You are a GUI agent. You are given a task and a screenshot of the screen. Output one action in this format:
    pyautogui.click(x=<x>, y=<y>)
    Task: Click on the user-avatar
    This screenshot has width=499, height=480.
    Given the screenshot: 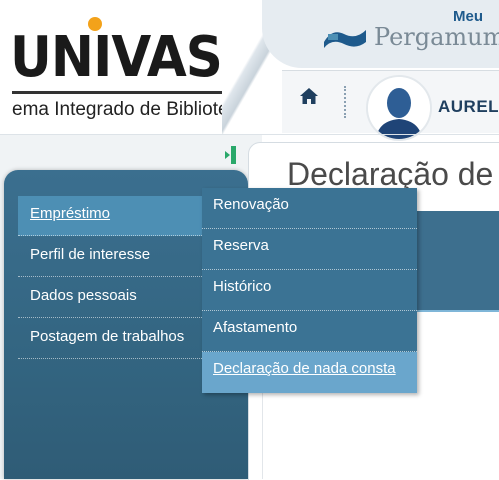 What is the action you would take?
    pyautogui.click(x=399, y=108)
    